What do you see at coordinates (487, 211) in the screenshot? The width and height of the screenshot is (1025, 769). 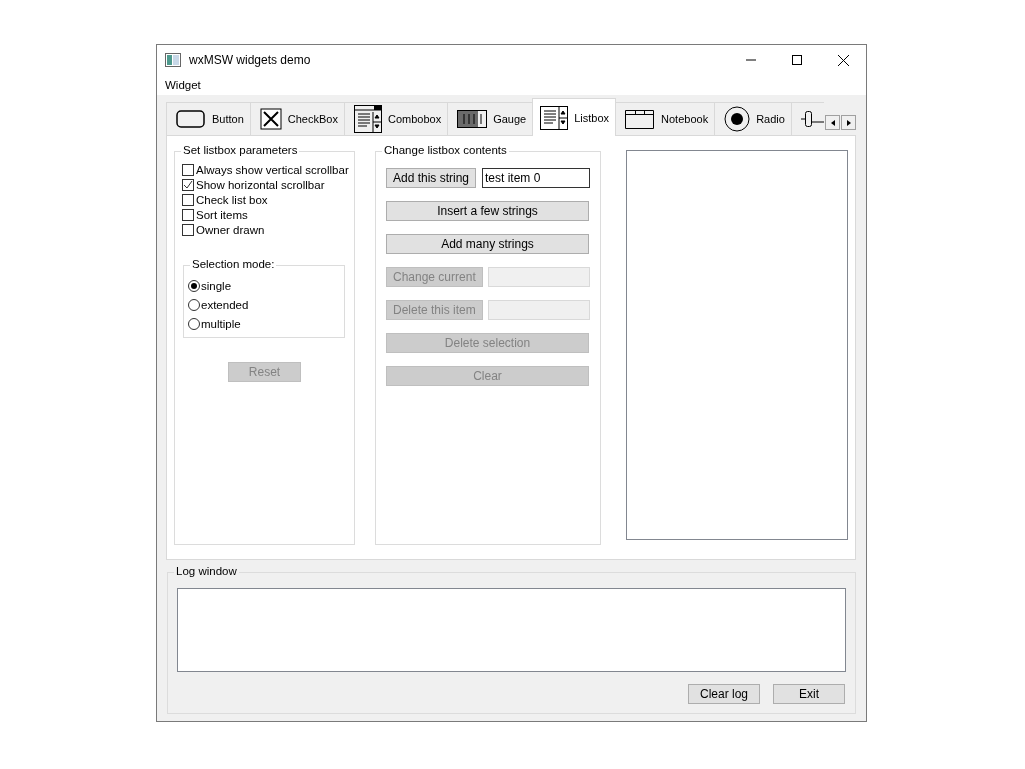 I see `action-button: Insert a few strings` at bounding box center [487, 211].